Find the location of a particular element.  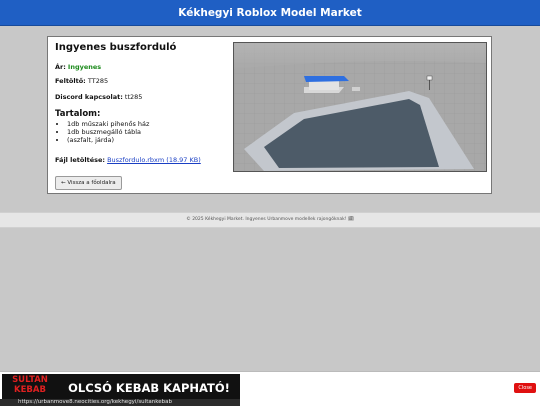

ad-logo: SULTAN KEBAB is located at coordinates (30, 388).